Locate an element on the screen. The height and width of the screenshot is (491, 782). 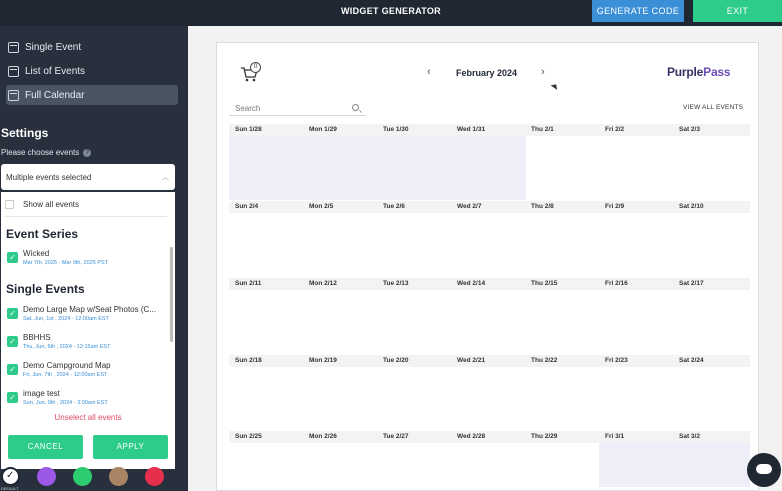
unselect-all-link: Unselect all events is located at coordinates (88, 417).